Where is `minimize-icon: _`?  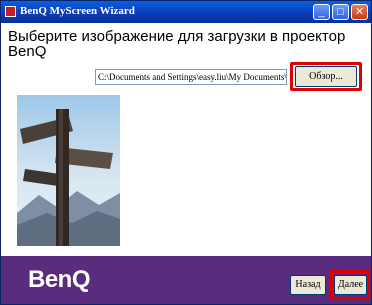
minimize-icon: _ is located at coordinates (321, 12).